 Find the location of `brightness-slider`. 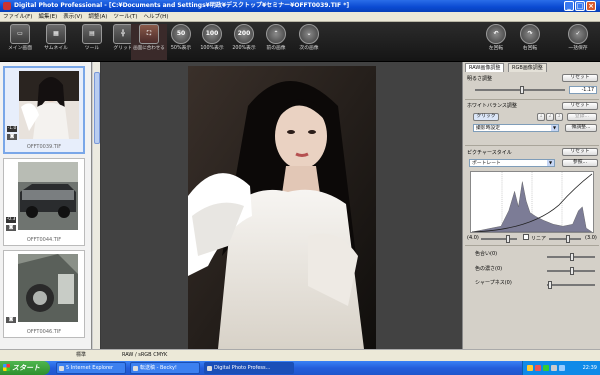

brightness-slider is located at coordinates (520, 90).